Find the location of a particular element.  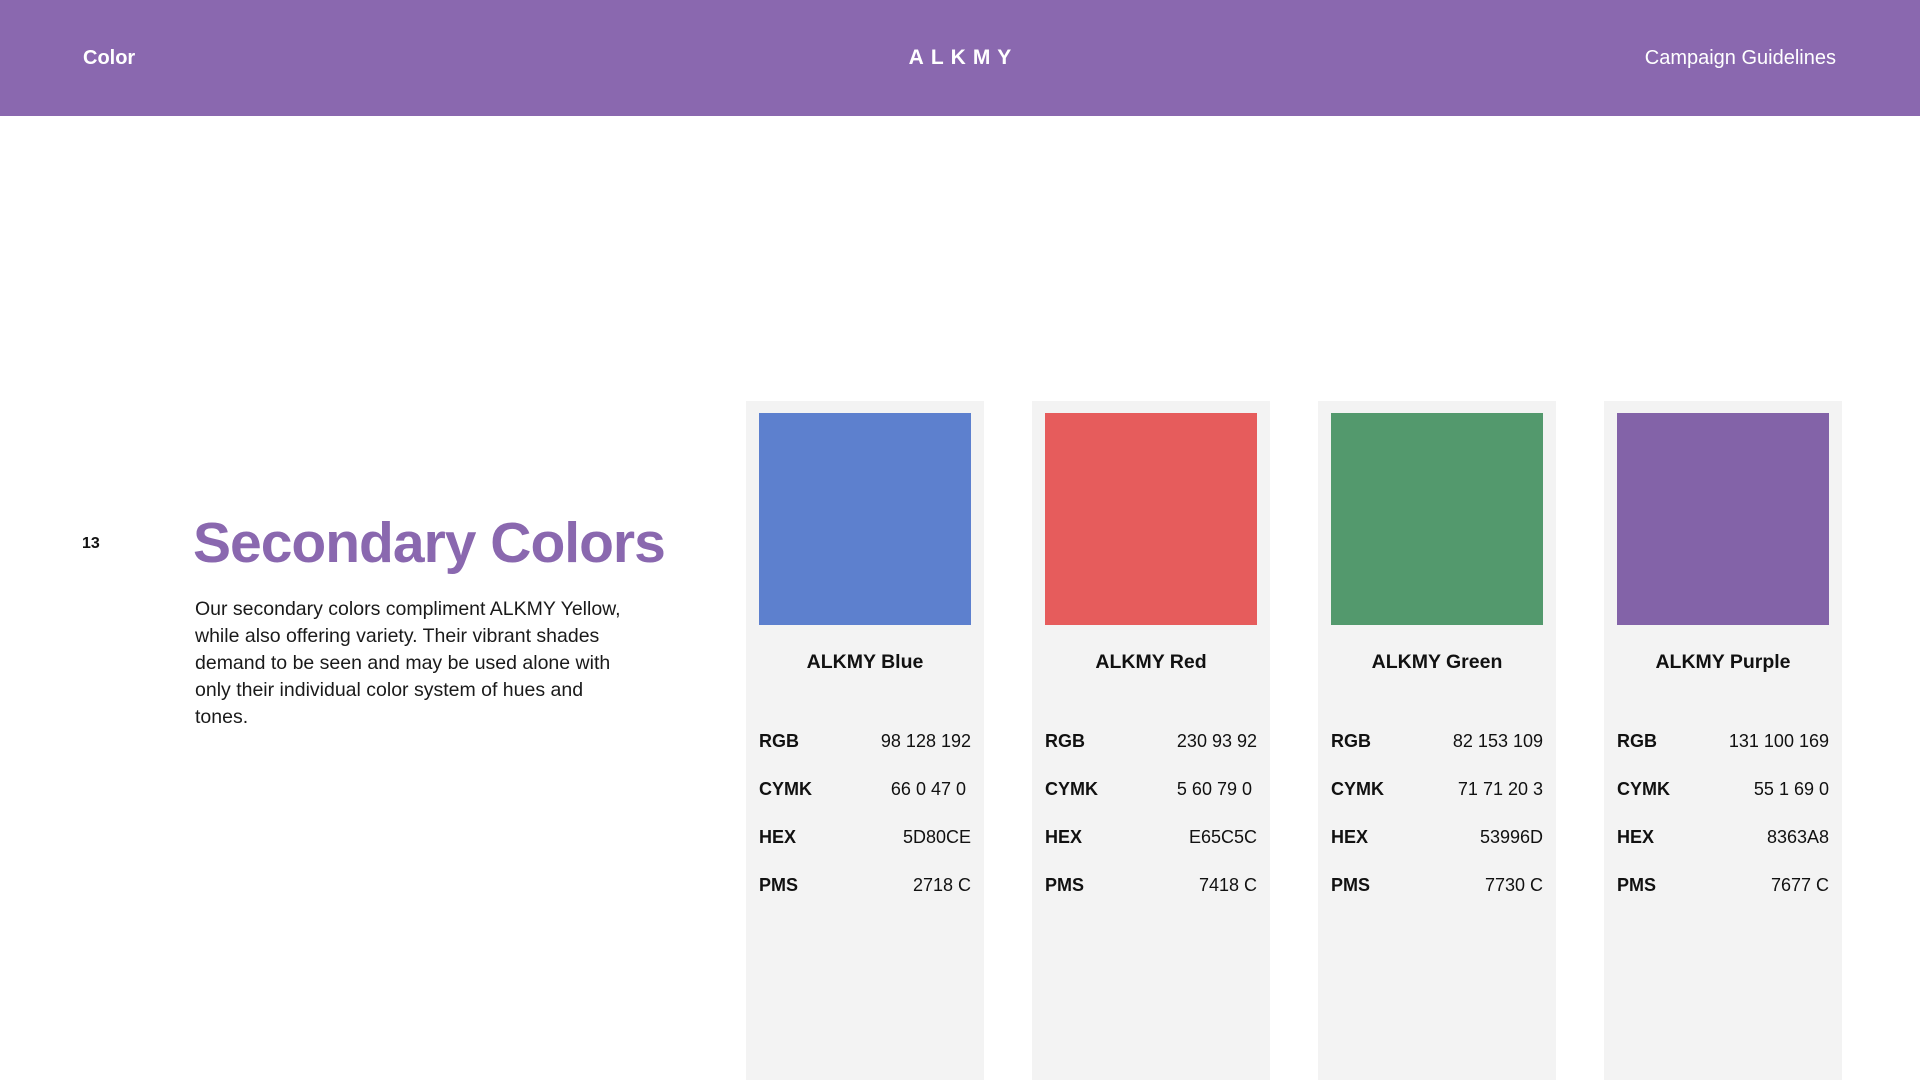

spec-row-hex: HEX E65C5C is located at coordinates (1151, 837).